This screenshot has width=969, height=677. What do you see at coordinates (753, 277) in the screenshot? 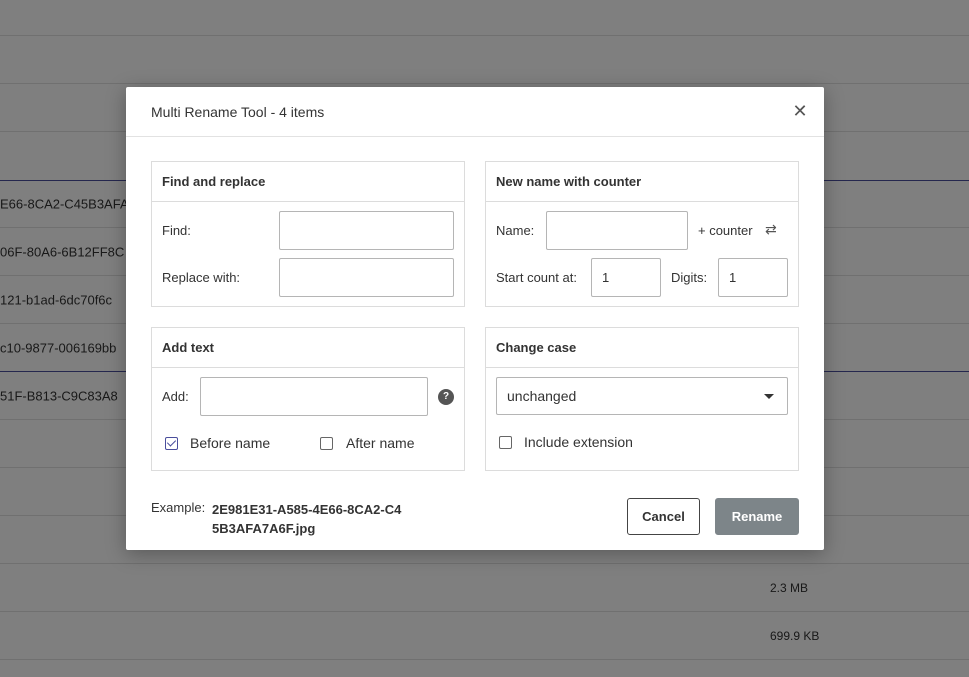
I see `digits-input` at bounding box center [753, 277].